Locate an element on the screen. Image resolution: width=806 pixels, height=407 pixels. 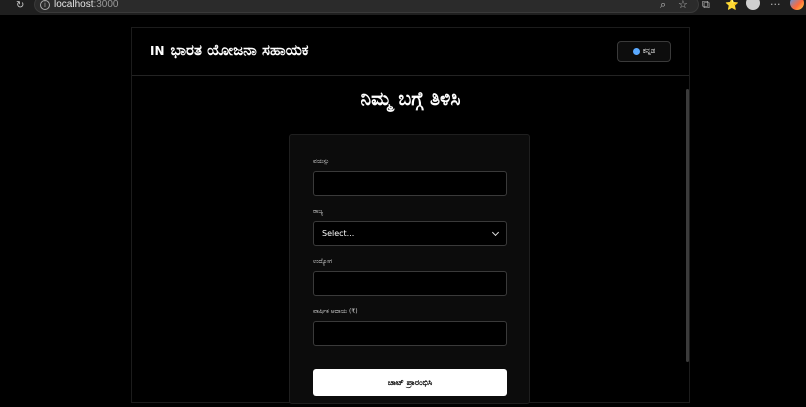
age-label: ವಯಸ್ಸು is located at coordinates (321, 161).